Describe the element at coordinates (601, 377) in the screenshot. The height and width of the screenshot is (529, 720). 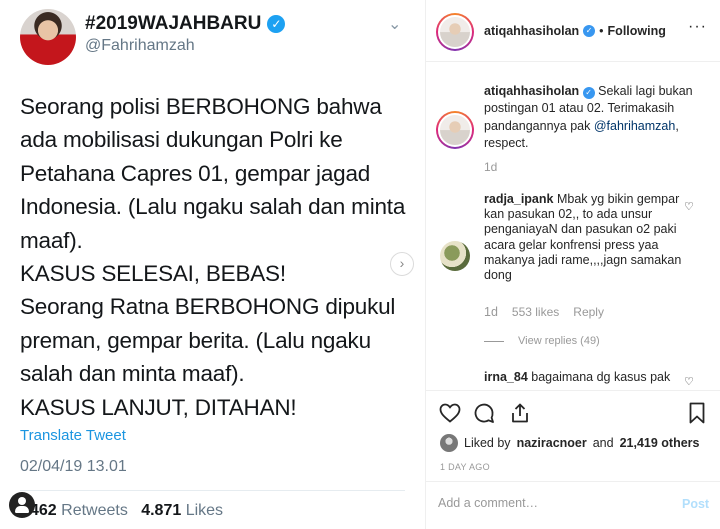
I see `comment-text: bagaimana dg kasus pak` at that location.